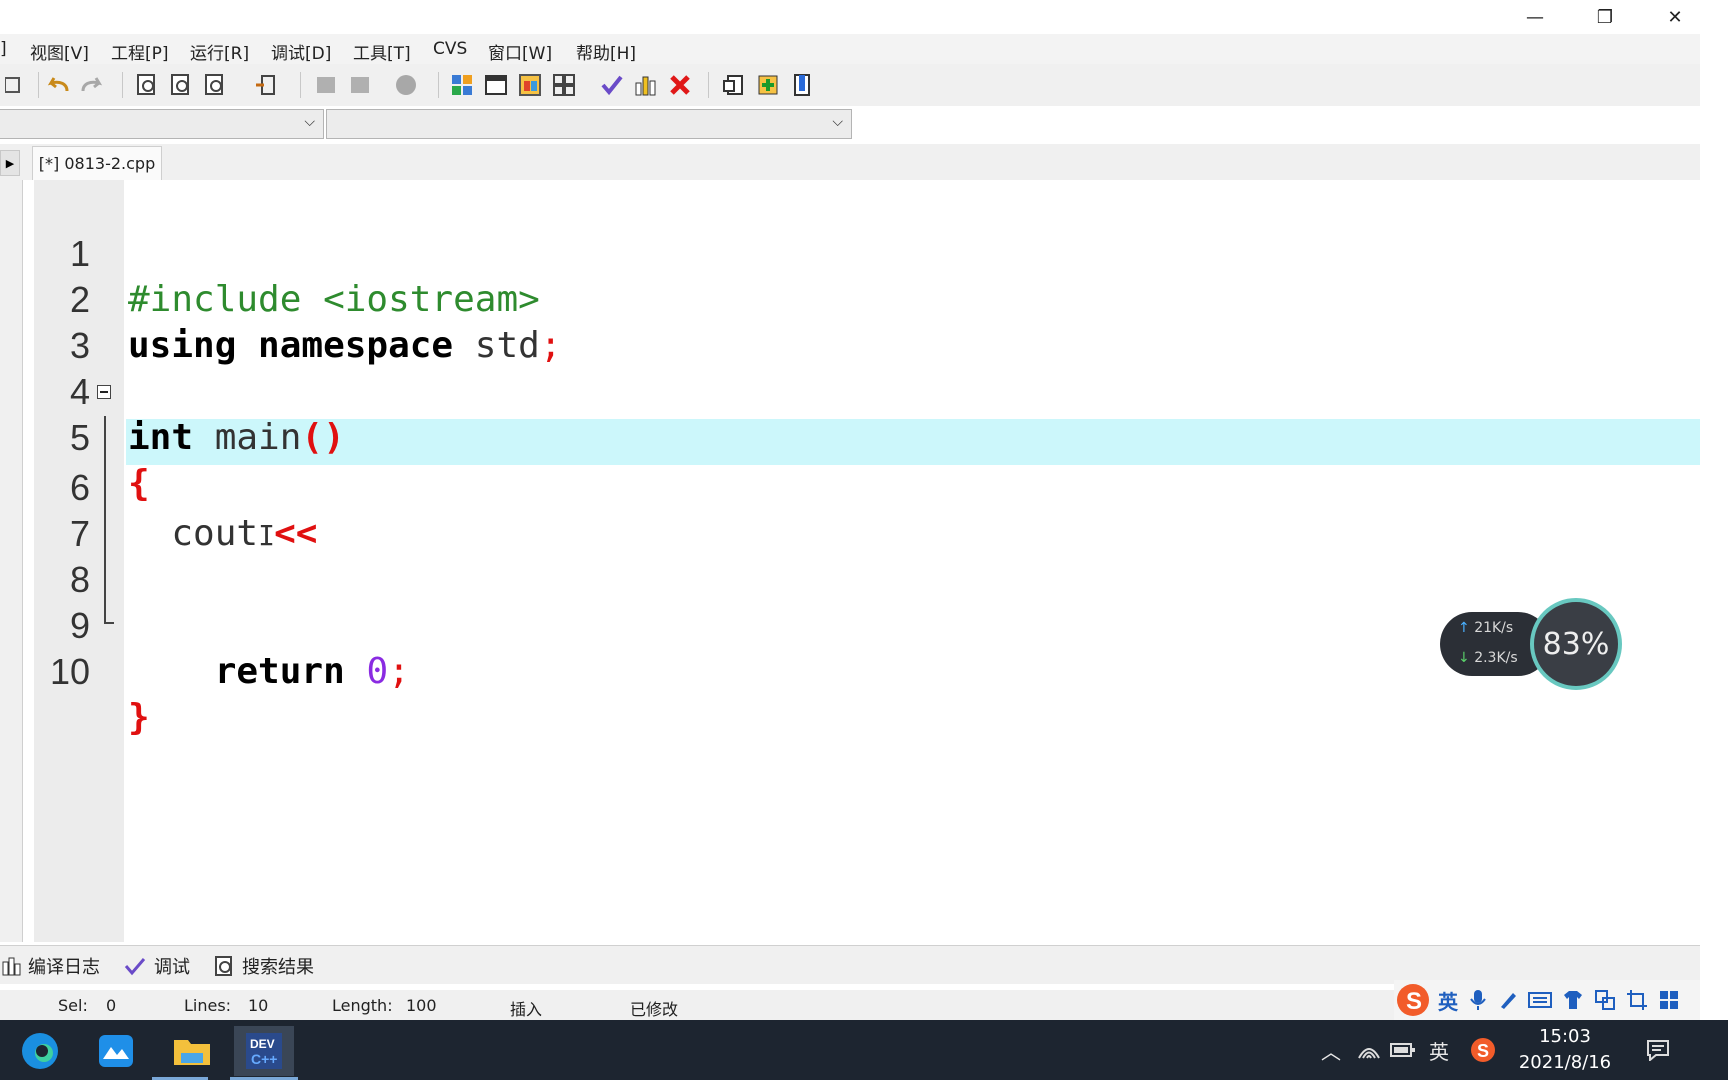  Describe the element at coordinates (850, 252) in the screenshot. I see `code-line: 1 #include <iostream>` at that location.